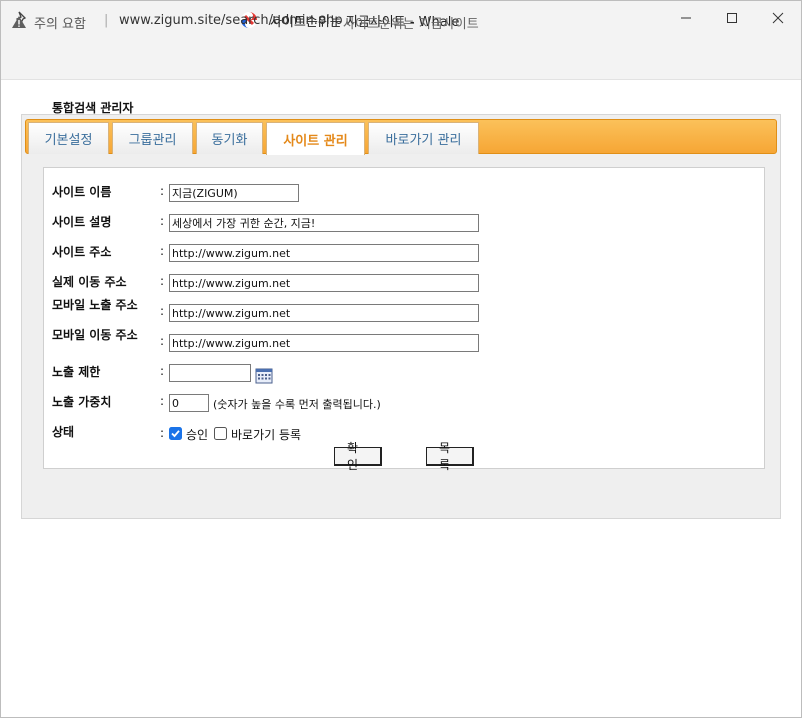  Describe the element at coordinates (68, 138) in the screenshot. I see `tab-basic-settings: 기본설정` at that location.